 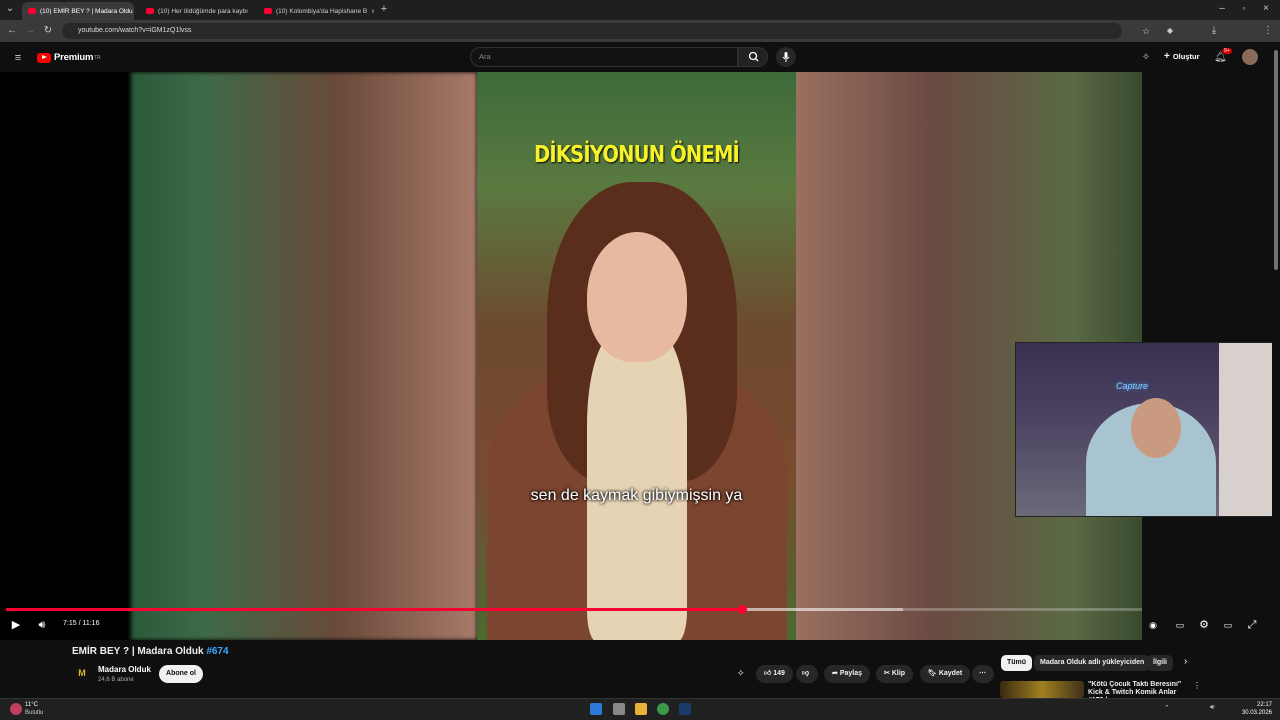 What do you see at coordinates (217, 651) in the screenshot?
I see `video-hashtag: #674` at bounding box center [217, 651].